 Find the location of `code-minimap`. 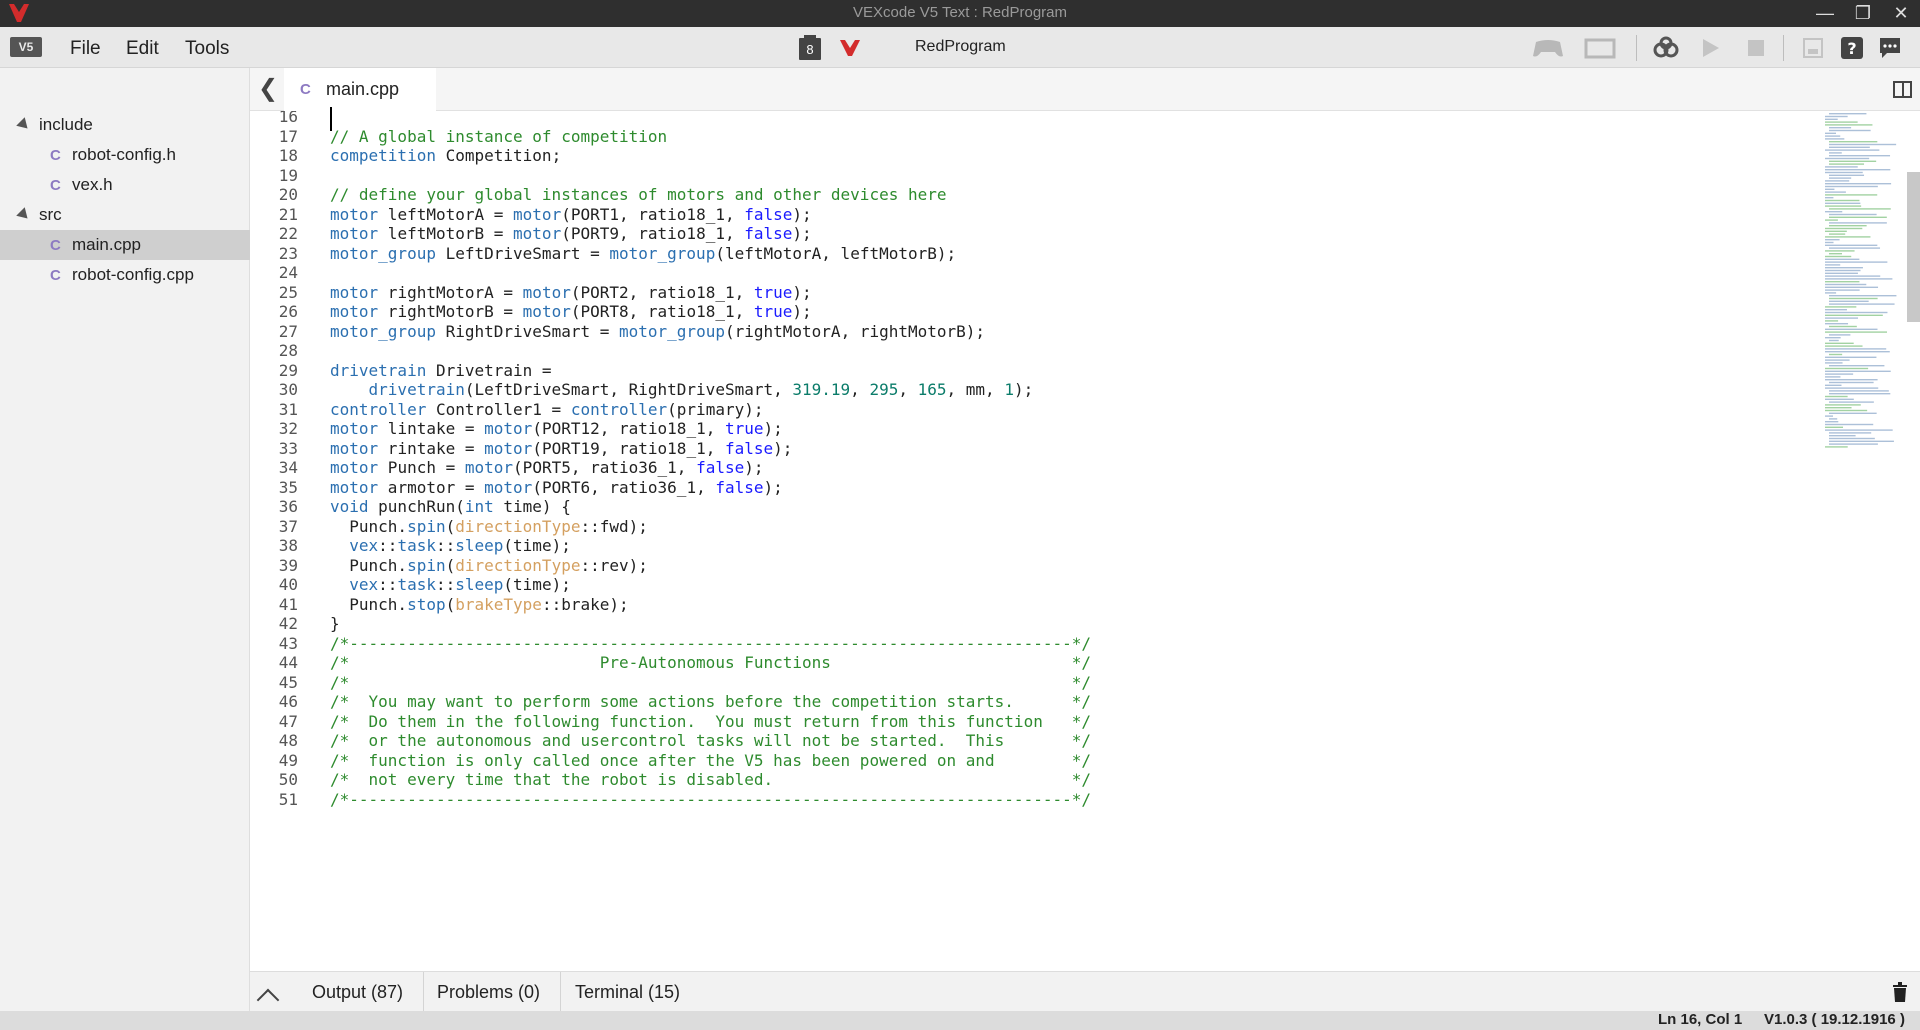

code-minimap is located at coordinates (1863, 281).